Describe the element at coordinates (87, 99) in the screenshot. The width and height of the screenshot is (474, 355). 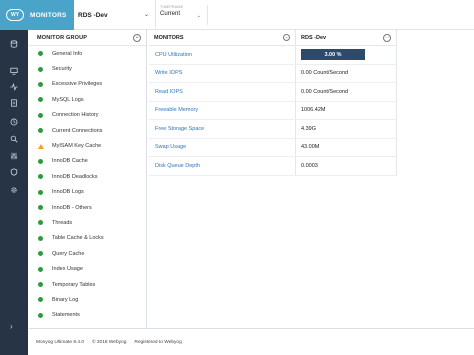
I see `monitor-group-item: MySQL Logs` at that location.